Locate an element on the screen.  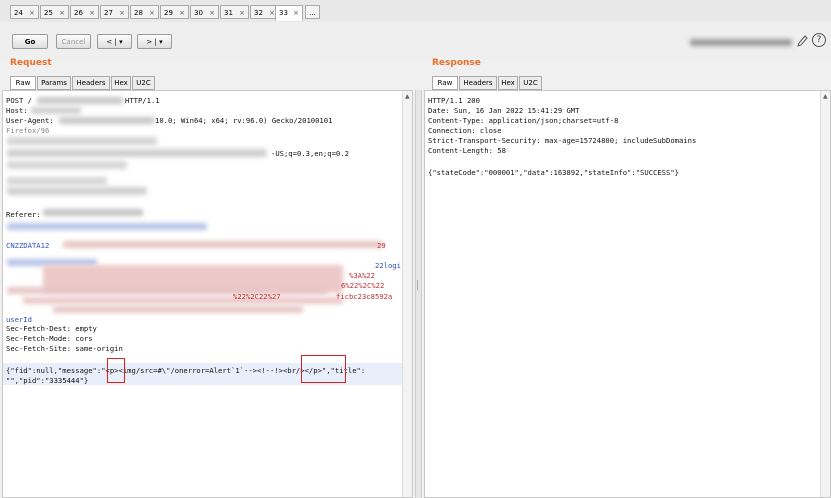
request-line: Referer: is located at coordinates (23, 214).